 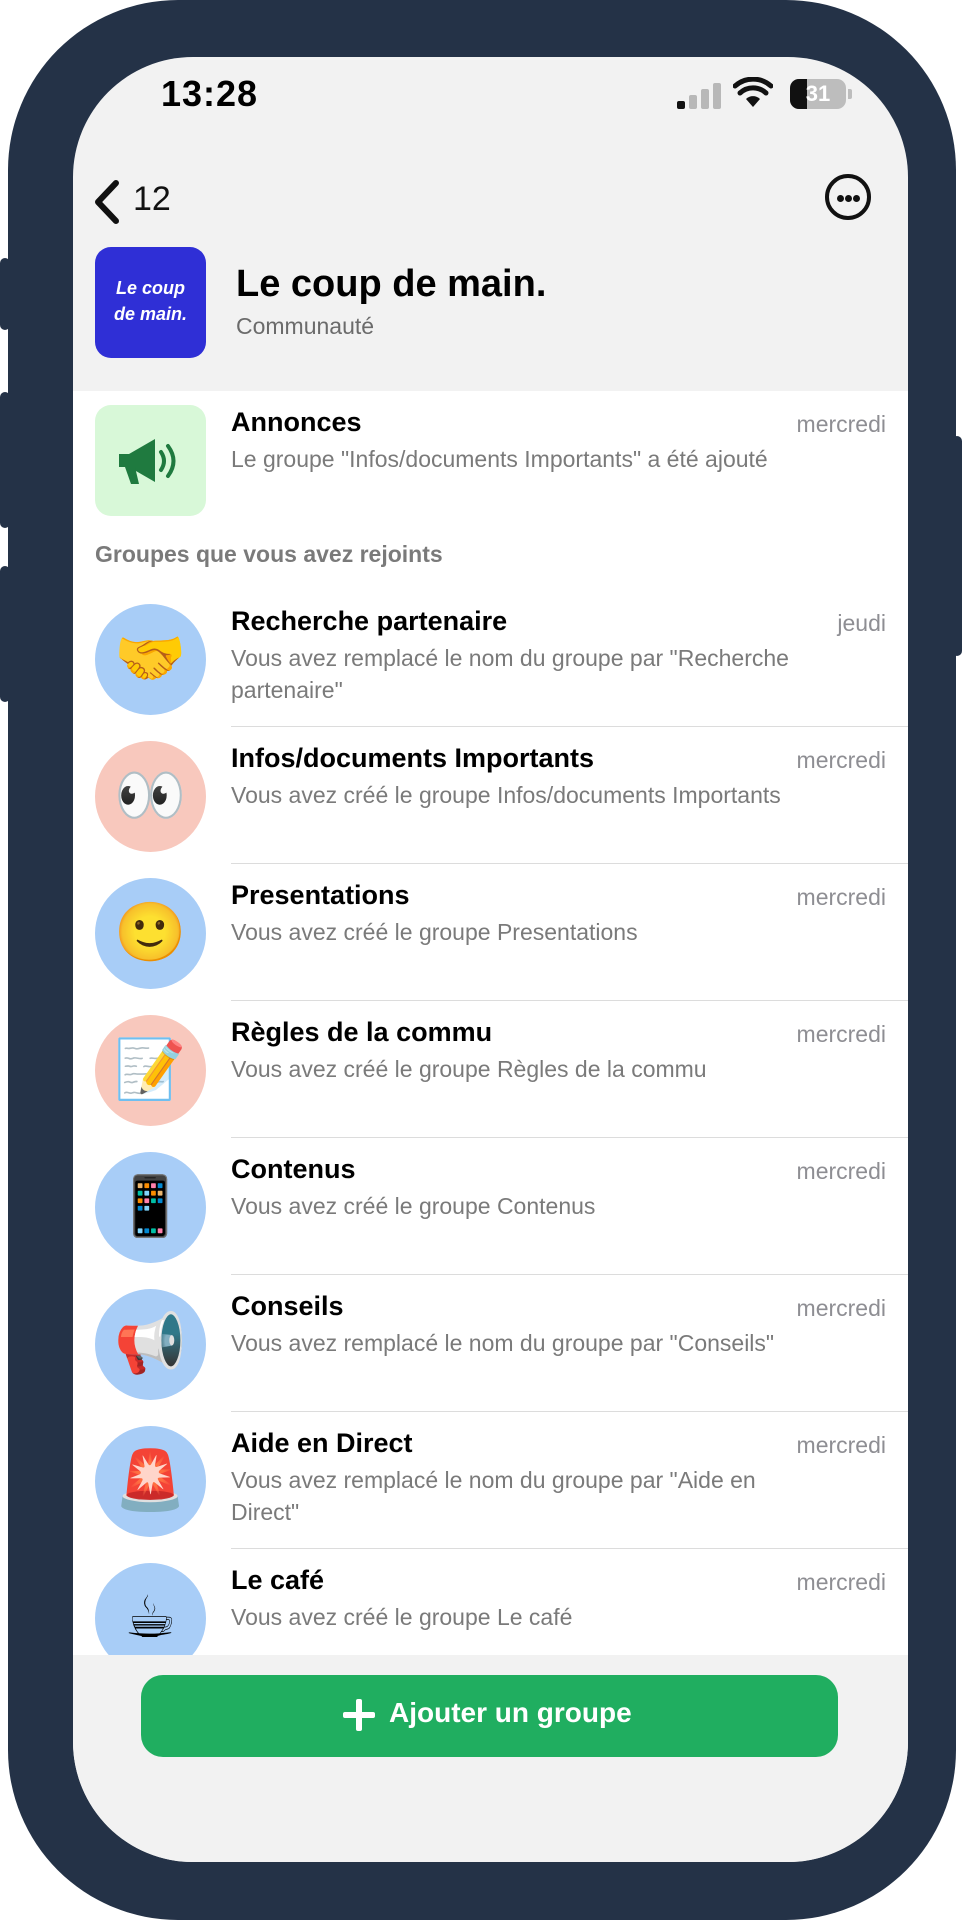 What do you see at coordinates (150, 302) in the screenshot?
I see `community-logo: Le coup de main.` at bounding box center [150, 302].